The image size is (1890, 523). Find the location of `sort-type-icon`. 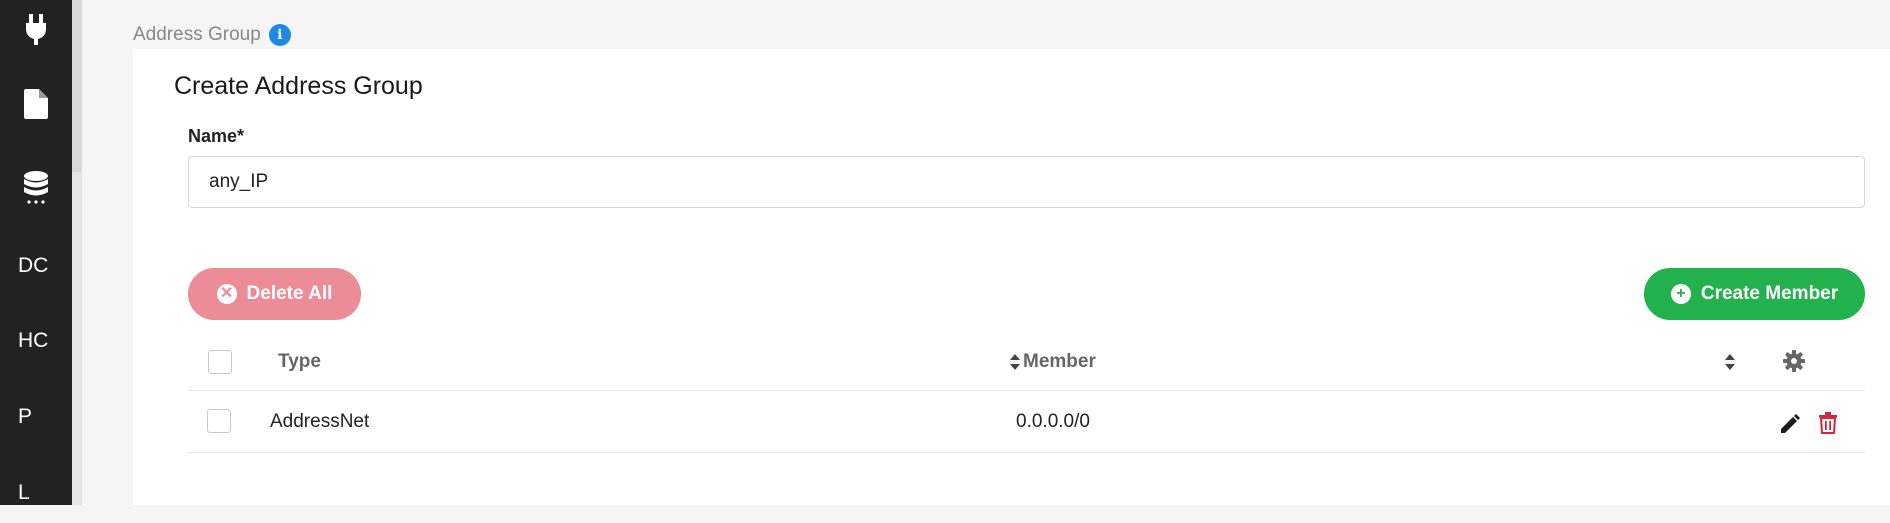

sort-type-icon is located at coordinates (1015, 364).